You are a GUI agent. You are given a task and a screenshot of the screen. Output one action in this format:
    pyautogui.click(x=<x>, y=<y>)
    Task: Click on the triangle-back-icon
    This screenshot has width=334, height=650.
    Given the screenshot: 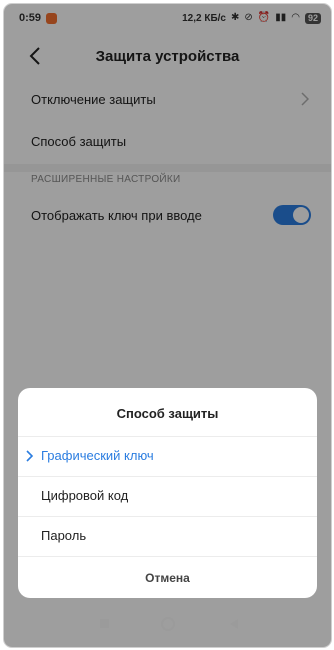 What is the action you would take?
    pyautogui.click(x=234, y=624)
    